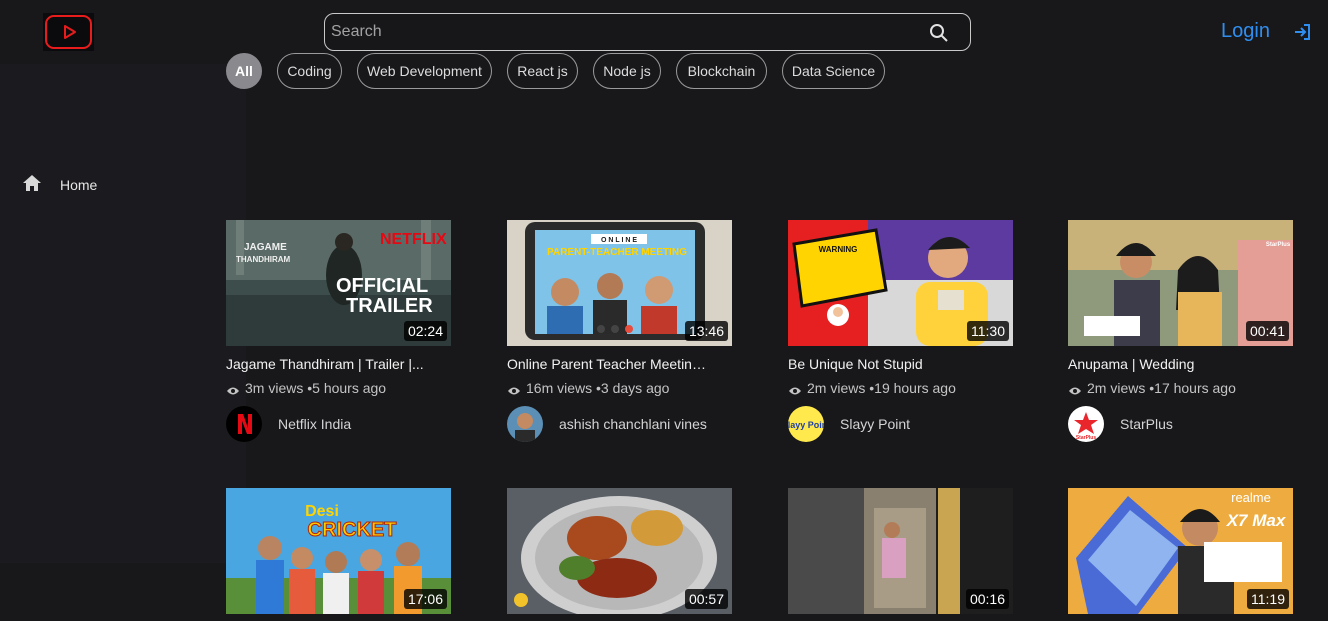 The image size is (1328, 621). Describe the element at coordinates (888, 365) in the screenshot. I see `video-title: Be Unique Not Stupid` at that location.